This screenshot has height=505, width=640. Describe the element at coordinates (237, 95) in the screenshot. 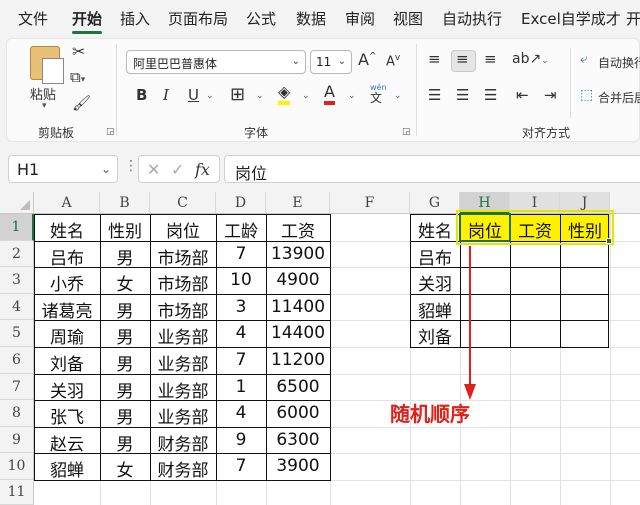

I see `borders-icon: ⊞` at that location.